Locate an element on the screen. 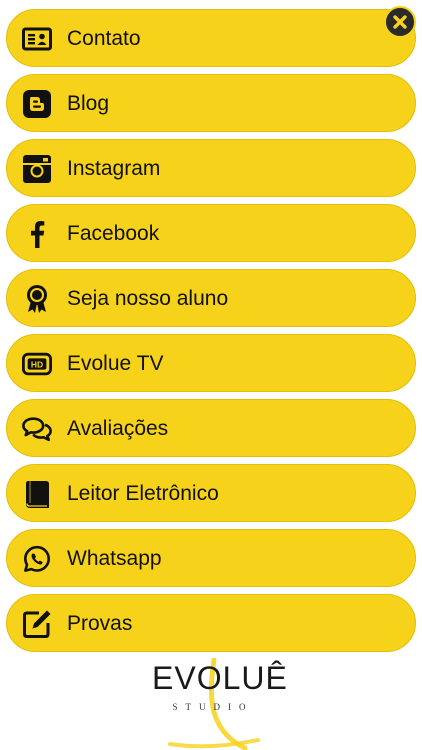  logo-wordmark: EVOLUÊ is located at coordinates (220, 678).